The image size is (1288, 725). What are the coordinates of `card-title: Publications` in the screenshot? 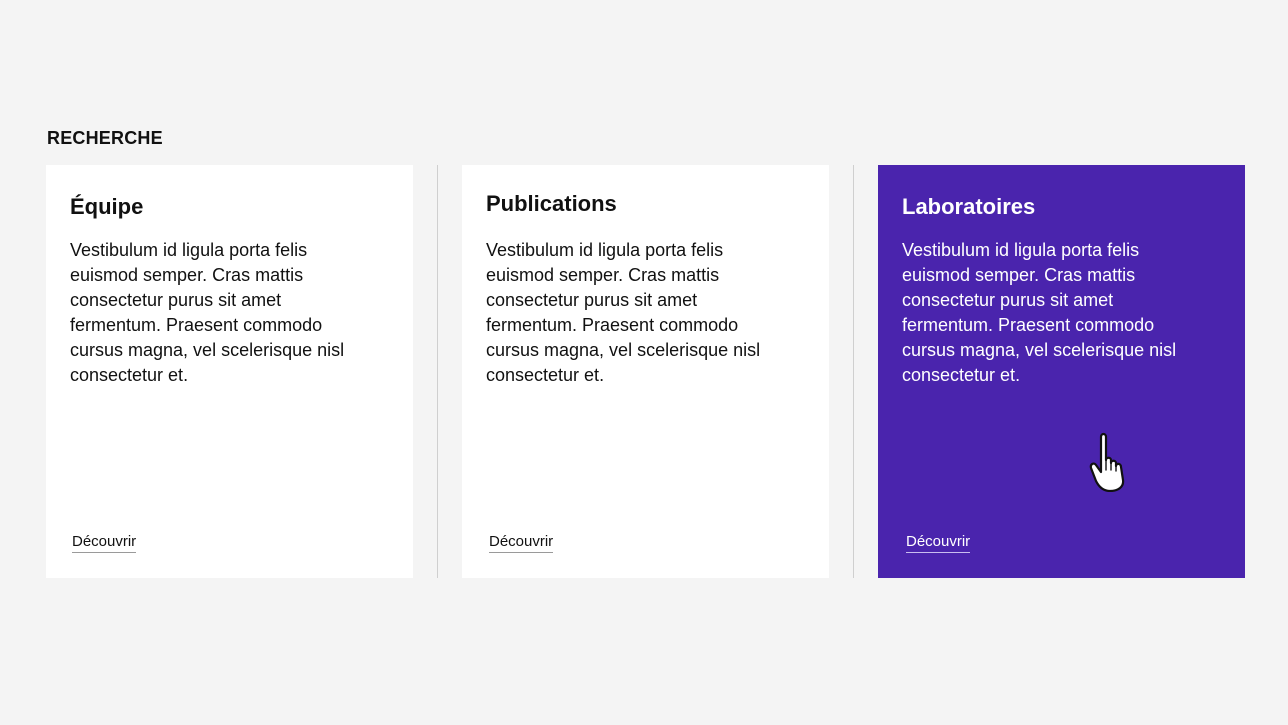 It's located at (551, 203).